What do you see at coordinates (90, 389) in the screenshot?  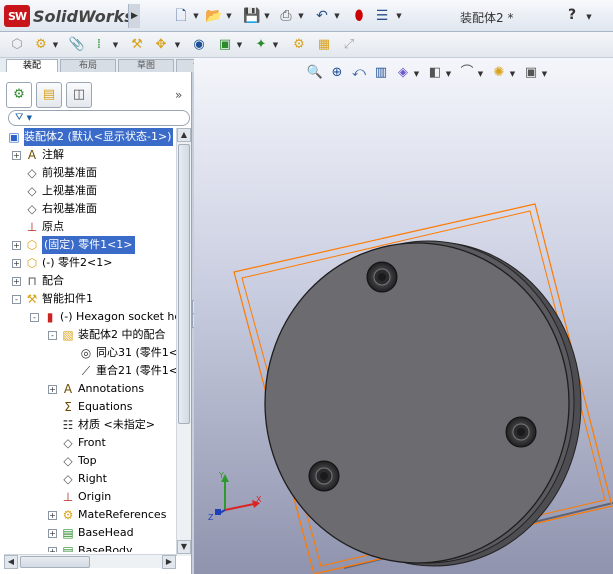 I see `tree-item: + A Annotations` at bounding box center [90, 389].